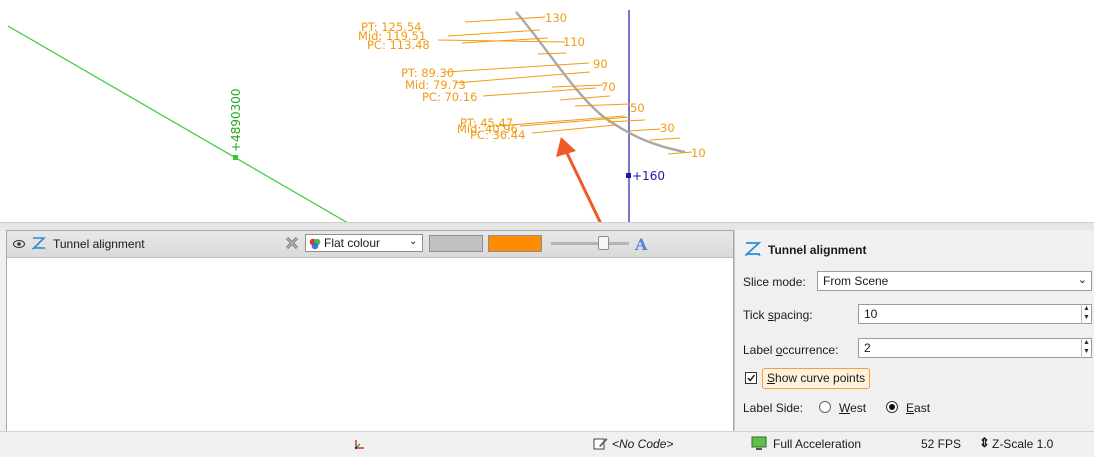  What do you see at coordinates (698, 153) in the screenshot?
I see `tick-label-10: 10` at bounding box center [698, 153].